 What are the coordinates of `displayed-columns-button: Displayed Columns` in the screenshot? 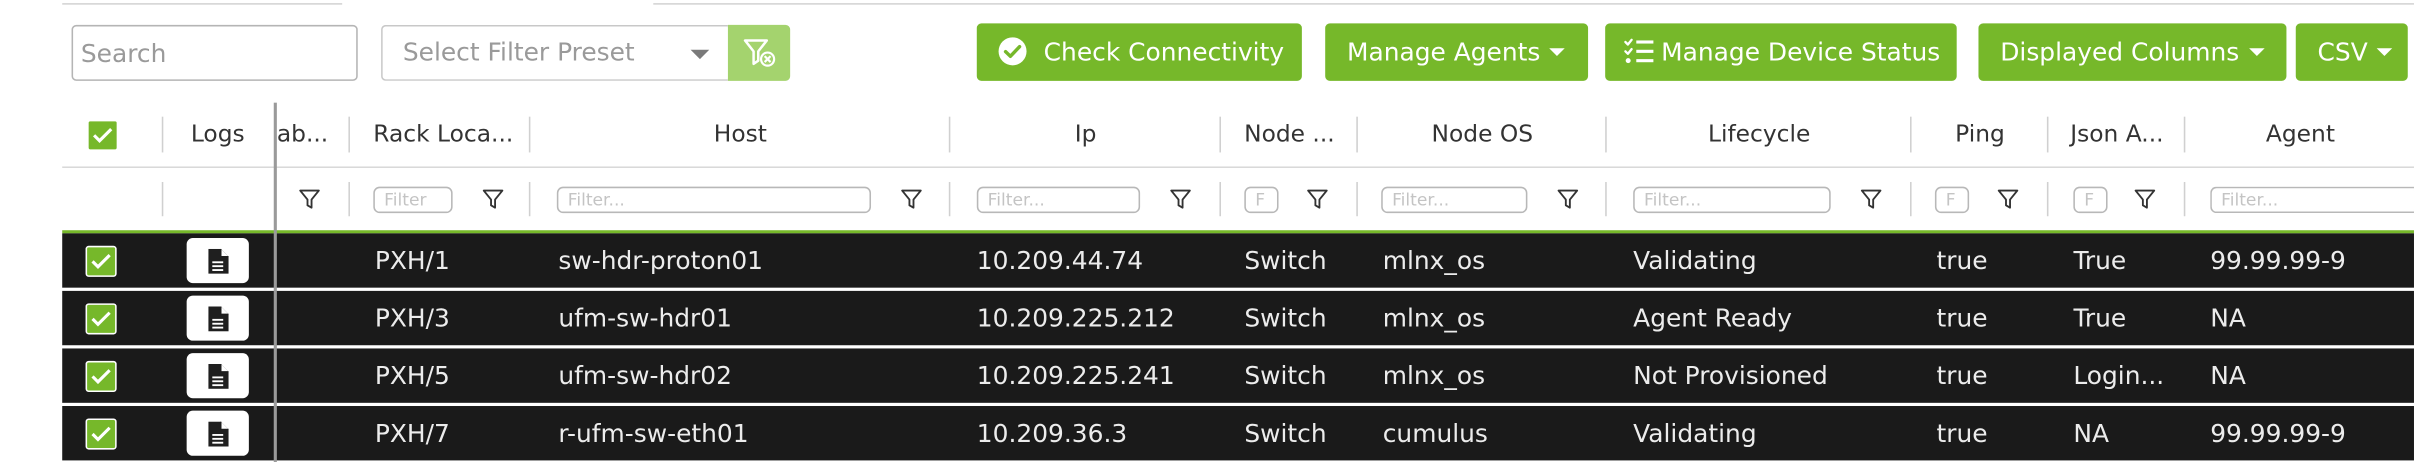 It's located at (2132, 52).